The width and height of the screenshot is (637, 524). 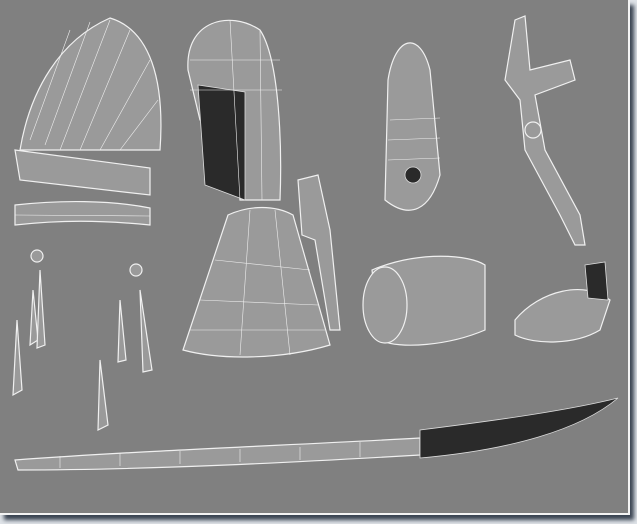 What do you see at coordinates (424, 300) in the screenshot?
I see `armband` at bounding box center [424, 300].